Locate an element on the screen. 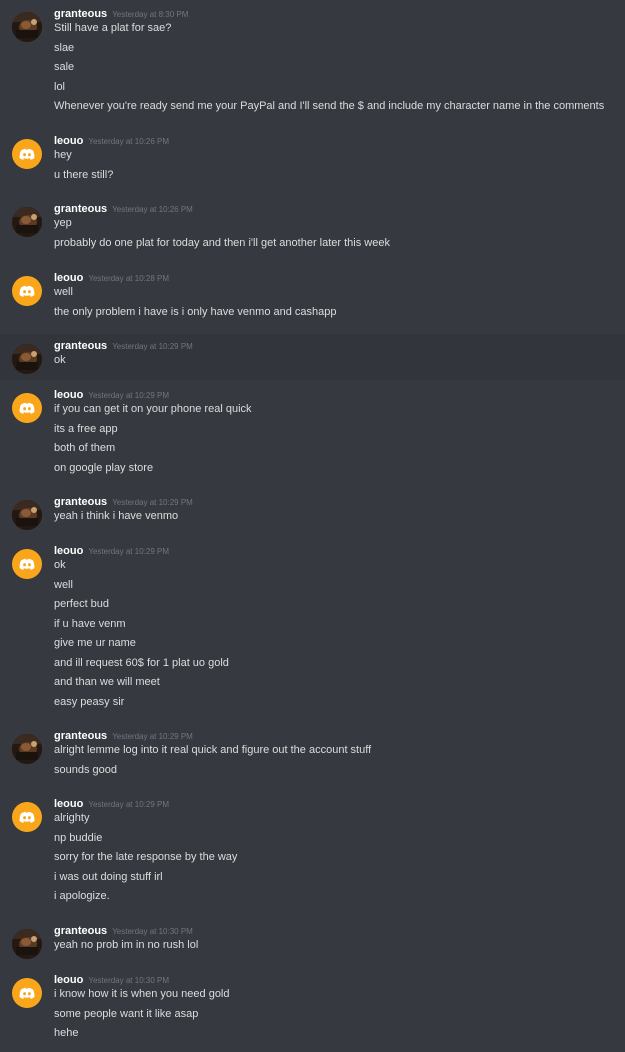 The width and height of the screenshot is (625, 1052). message-text: its a free app is located at coordinates (86, 428).